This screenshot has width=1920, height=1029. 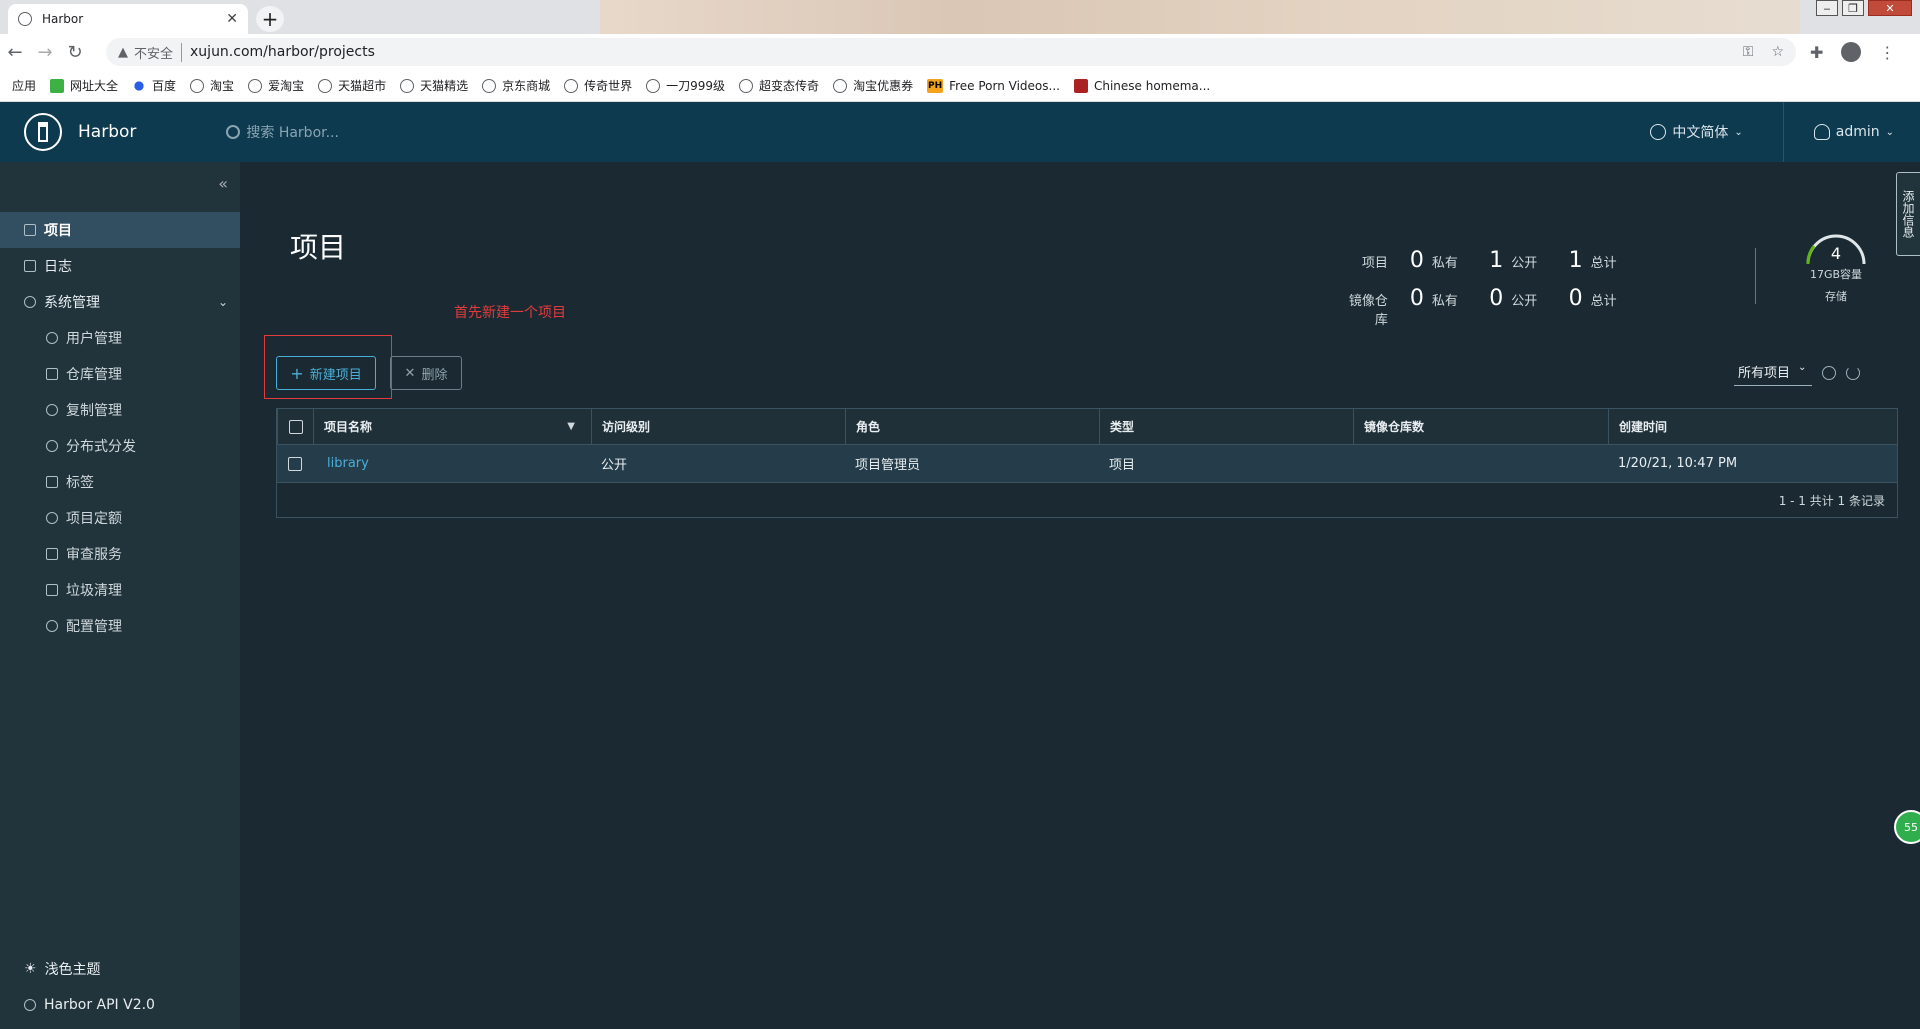 I want to click on tab-title: Harbor, so click(x=63, y=19).